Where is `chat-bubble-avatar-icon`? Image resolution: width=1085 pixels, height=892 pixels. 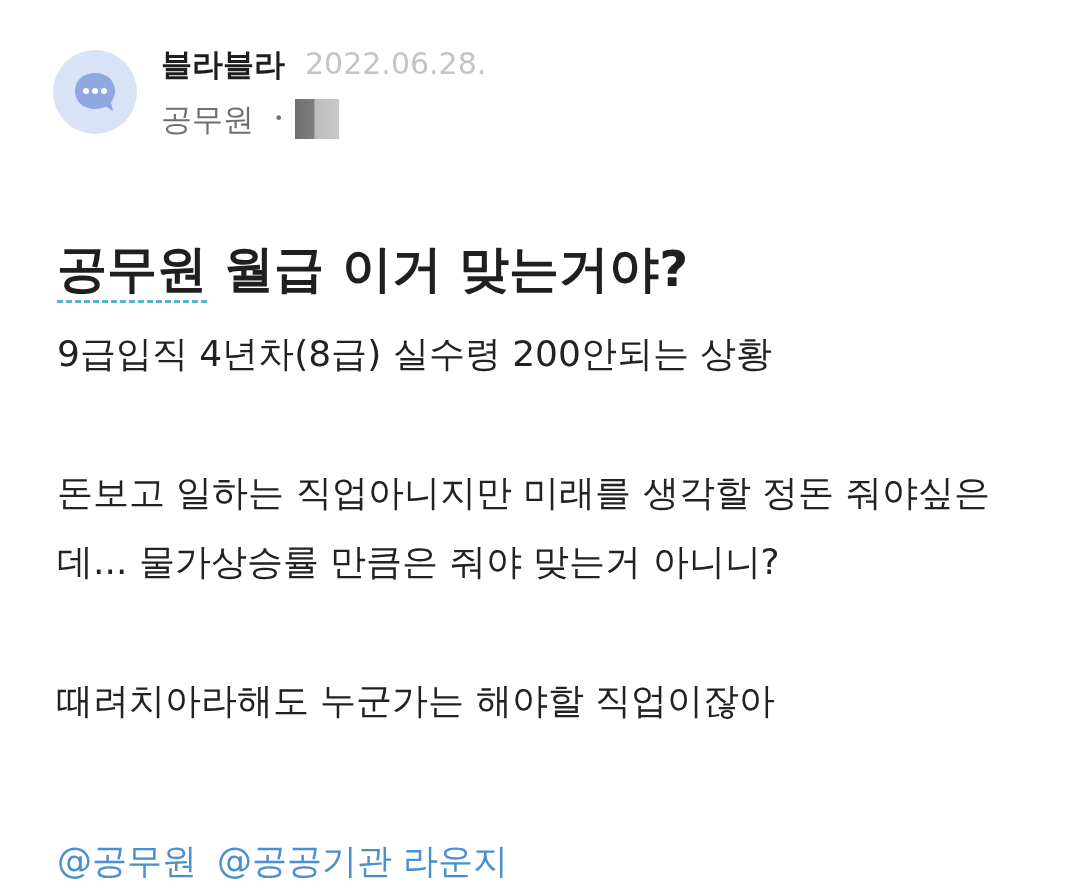 chat-bubble-avatar-icon is located at coordinates (95, 91).